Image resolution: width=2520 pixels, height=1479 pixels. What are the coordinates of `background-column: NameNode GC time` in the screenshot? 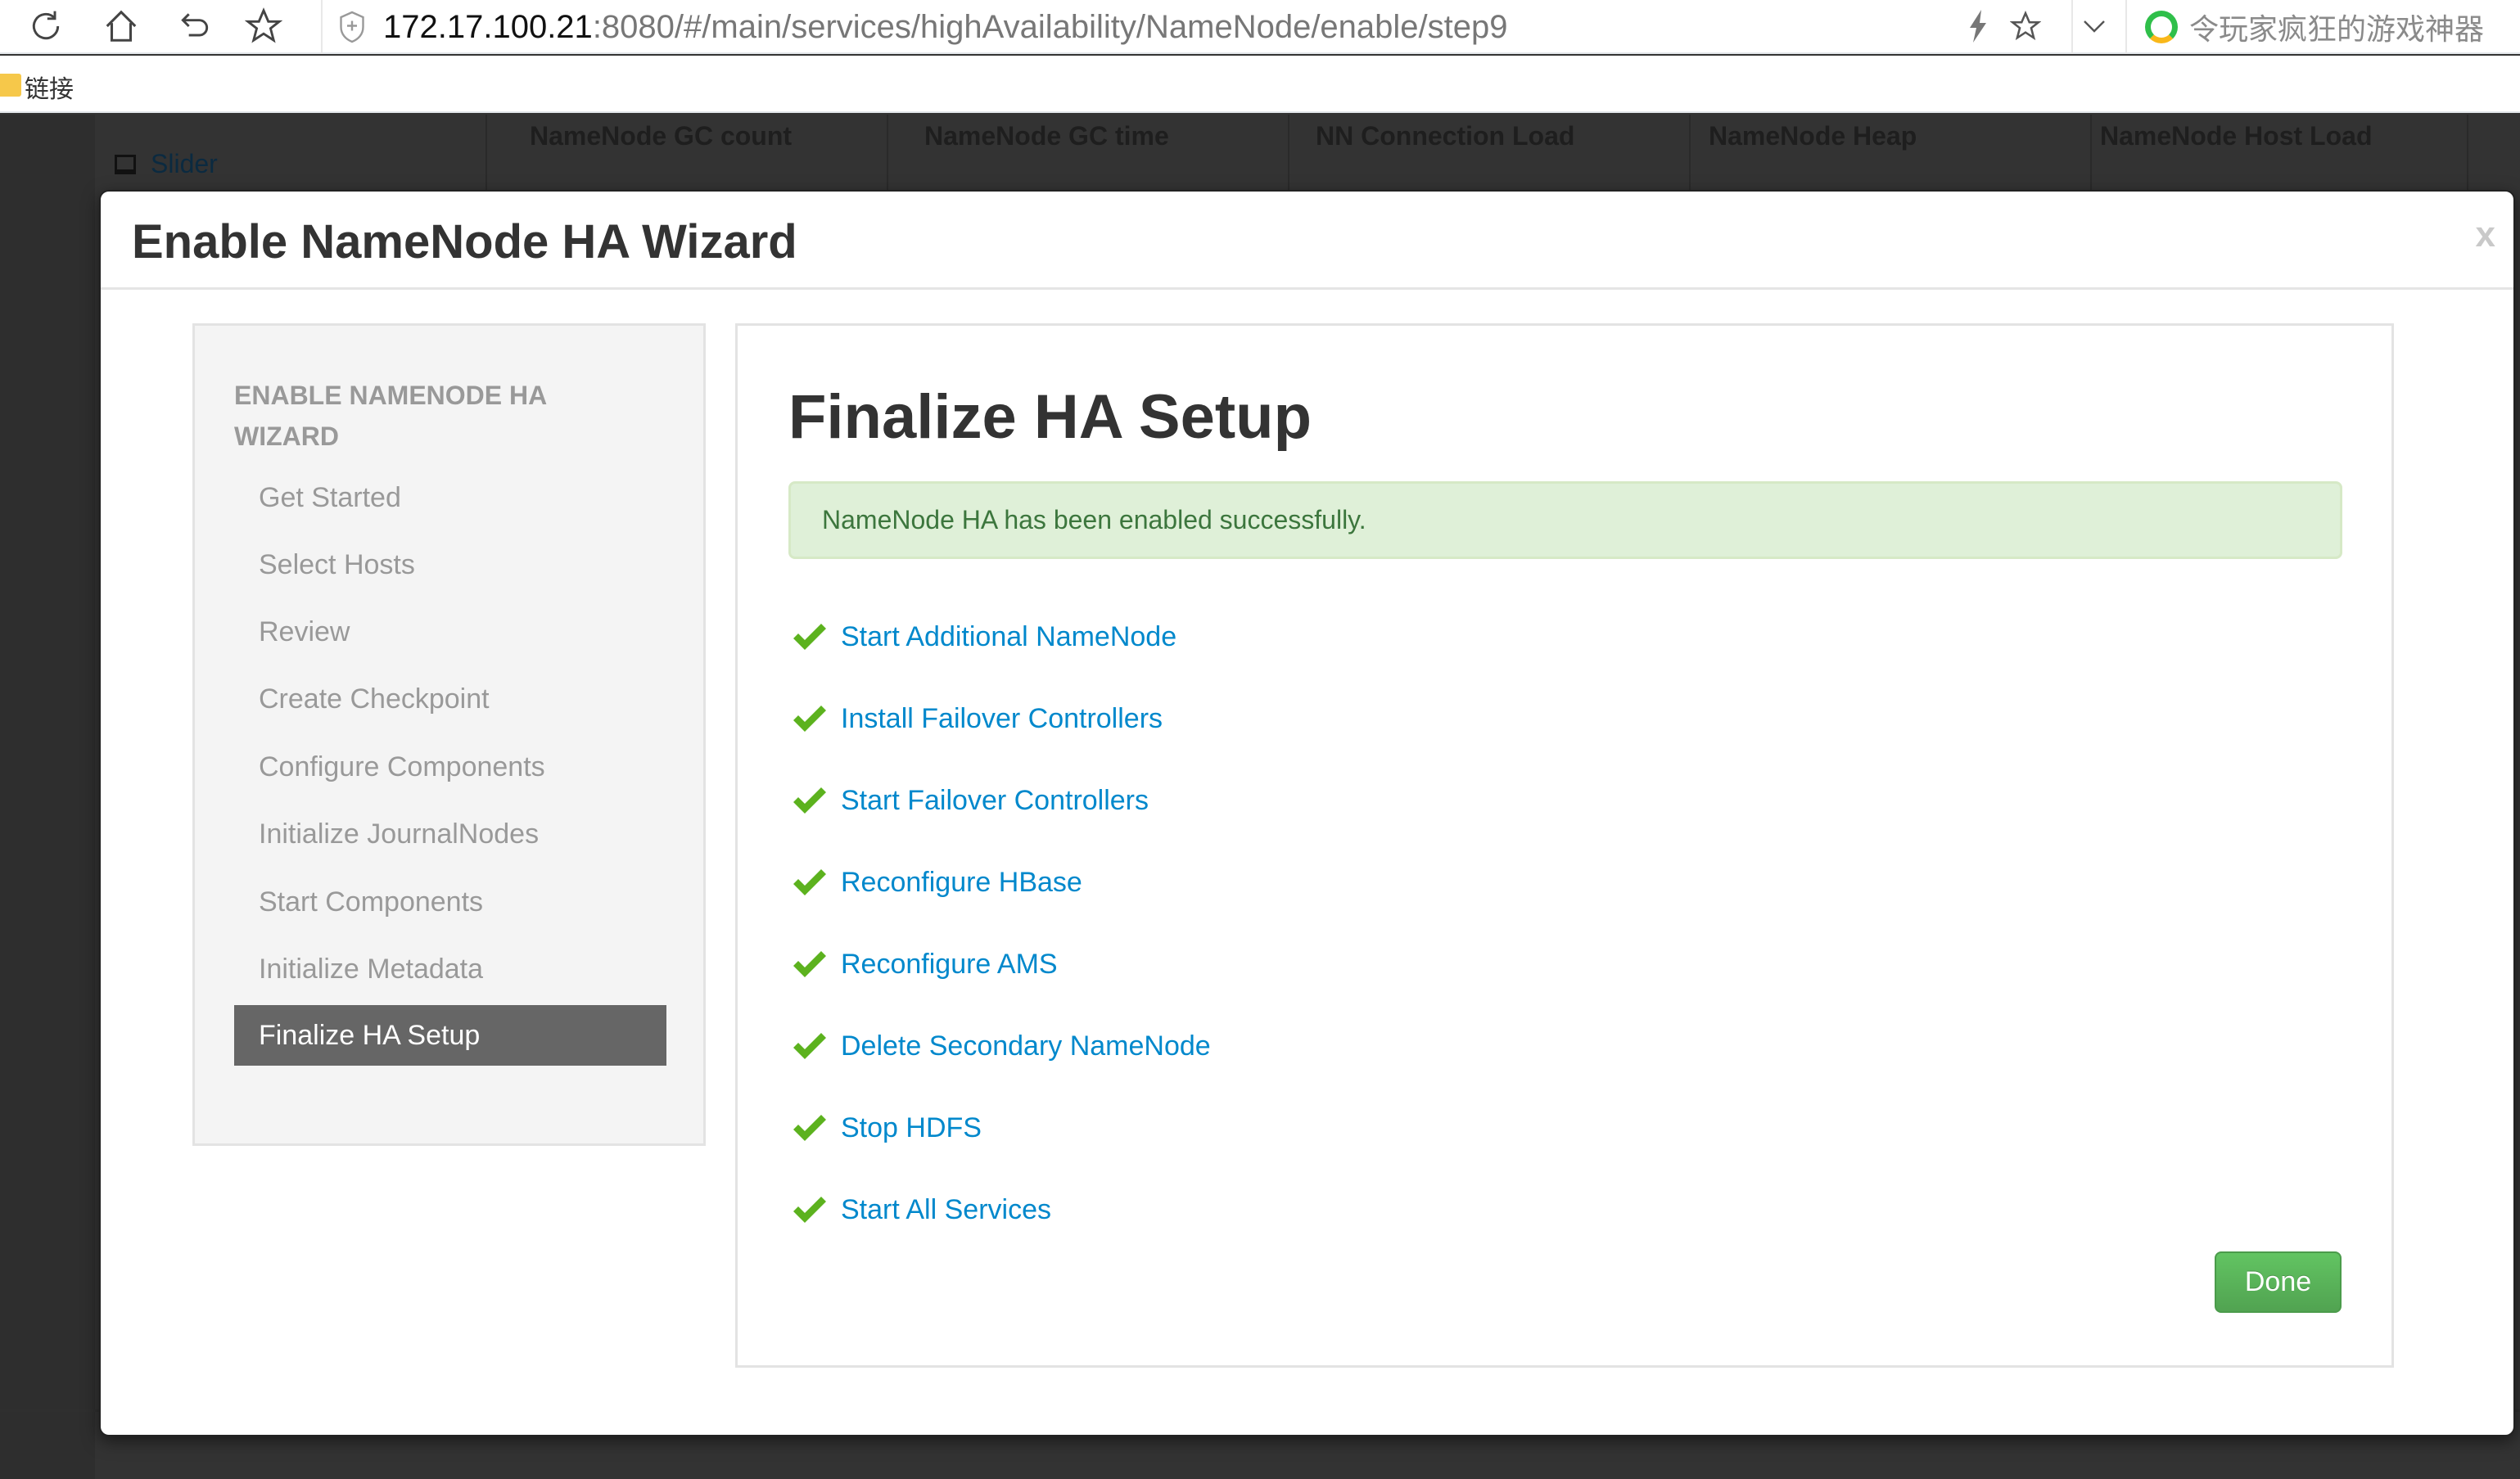 It's located at (1088, 155).